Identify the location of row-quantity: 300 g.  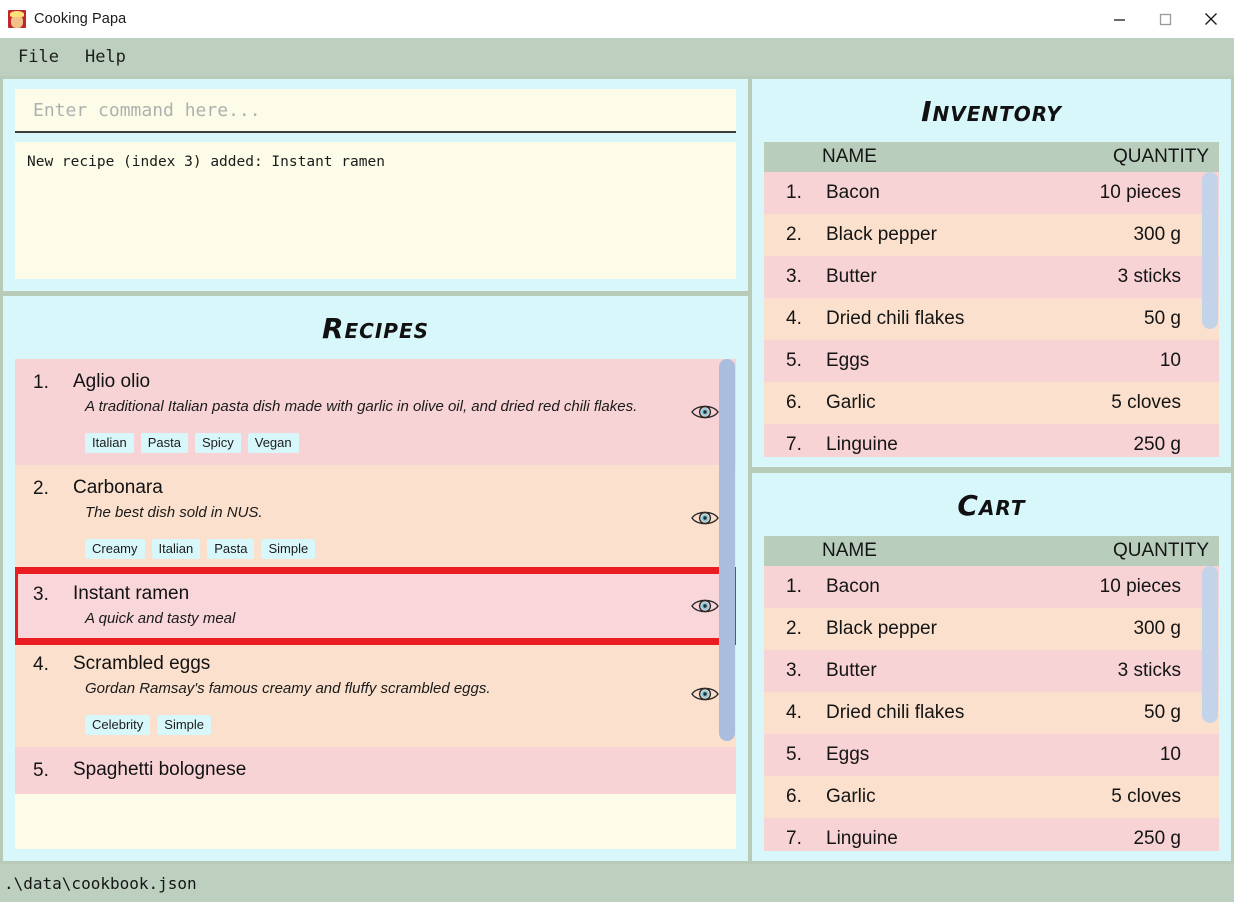
(1157, 234).